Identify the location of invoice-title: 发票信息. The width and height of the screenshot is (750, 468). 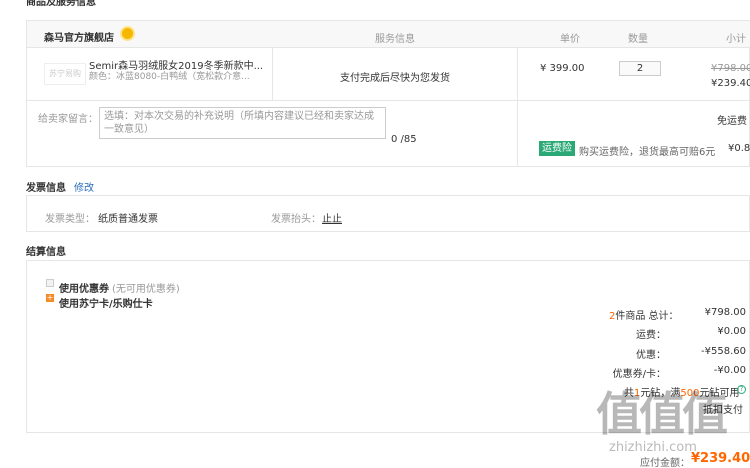
(46, 188).